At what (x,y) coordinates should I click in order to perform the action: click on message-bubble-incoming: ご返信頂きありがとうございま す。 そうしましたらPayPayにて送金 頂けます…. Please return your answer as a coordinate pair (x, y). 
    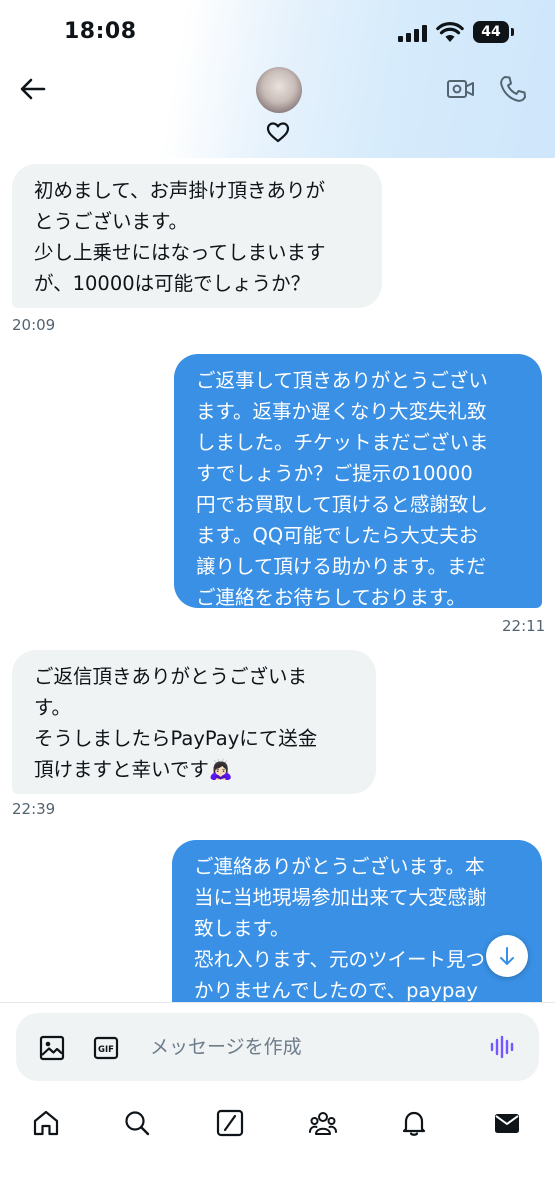
    Looking at the image, I should click on (194, 722).